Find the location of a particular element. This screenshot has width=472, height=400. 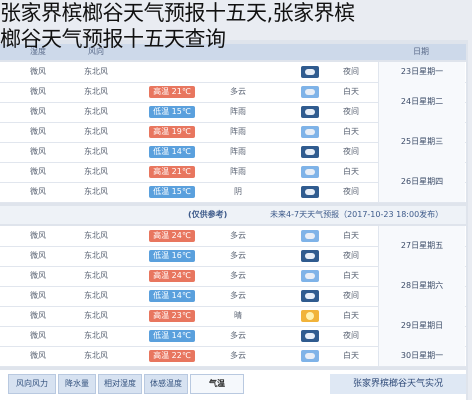

tab-feels-like: 体感温度 is located at coordinates (166, 384).